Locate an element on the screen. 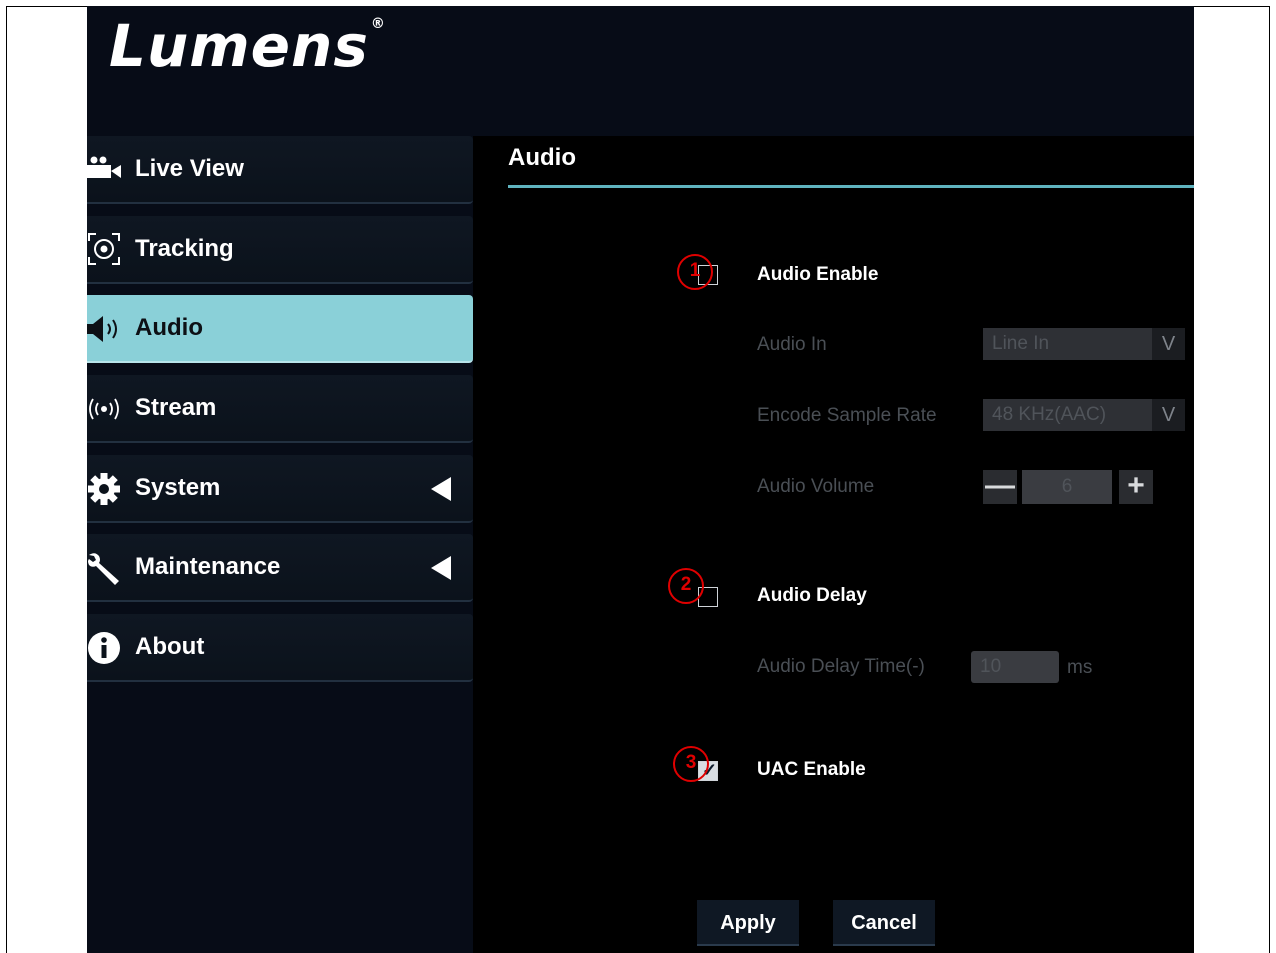 The height and width of the screenshot is (953, 1276). video-camera-icon is located at coordinates (105, 170).